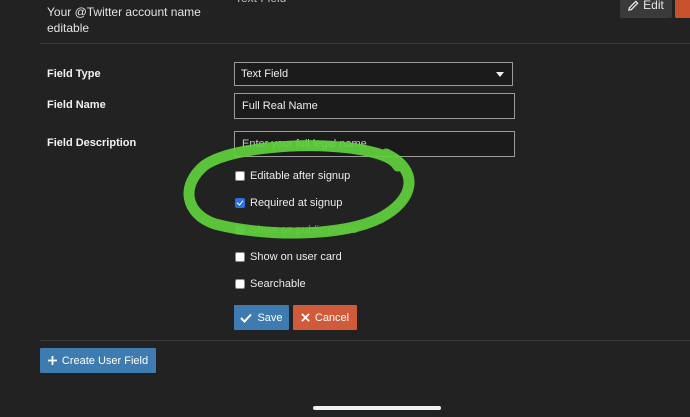 Image resolution: width=690 pixels, height=417 pixels. I want to click on field-type-select: Text Field, so click(373, 74).